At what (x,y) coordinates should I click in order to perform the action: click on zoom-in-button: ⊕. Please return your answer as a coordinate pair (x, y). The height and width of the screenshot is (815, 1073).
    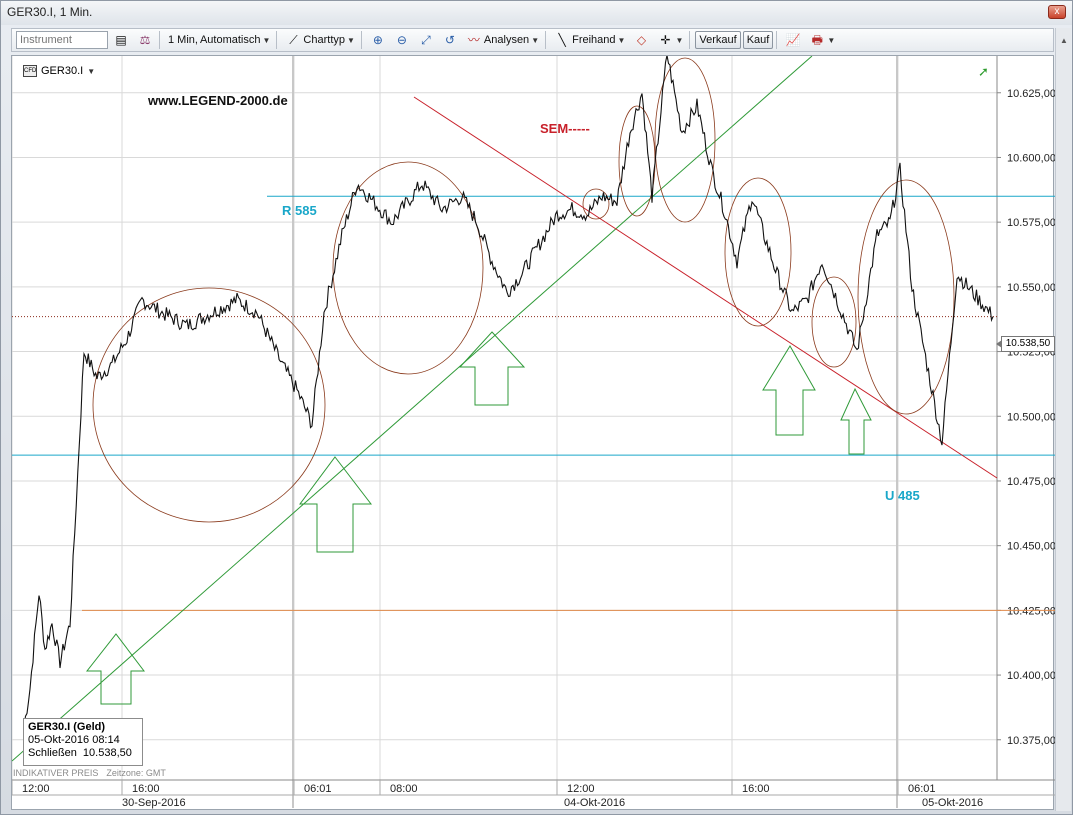
    Looking at the image, I should click on (378, 40).